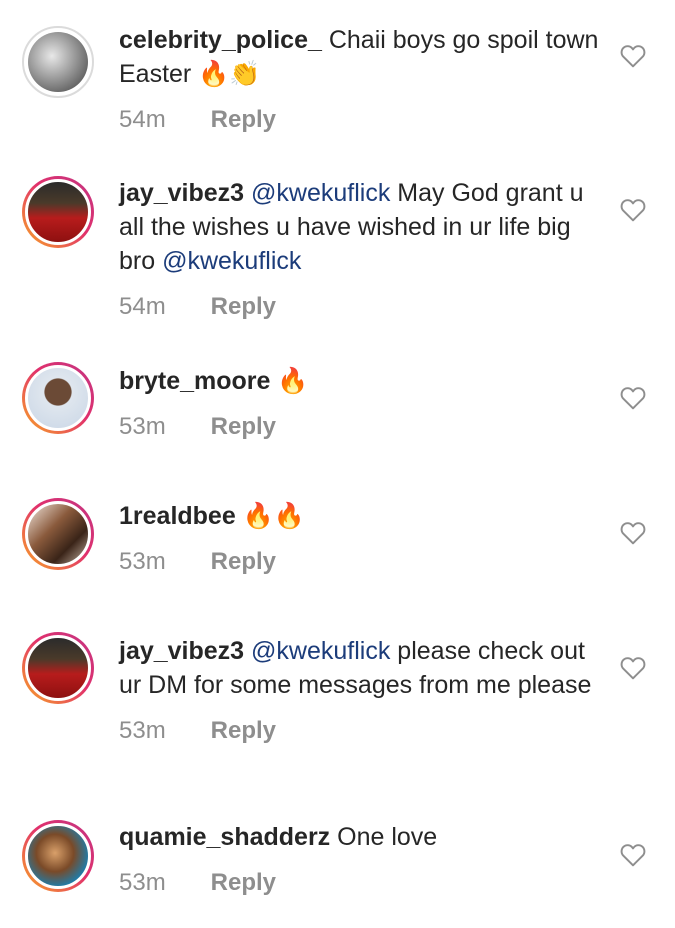 This screenshot has width=675, height=928. I want to click on fire-emoji: 🔥🔥, so click(273, 515).